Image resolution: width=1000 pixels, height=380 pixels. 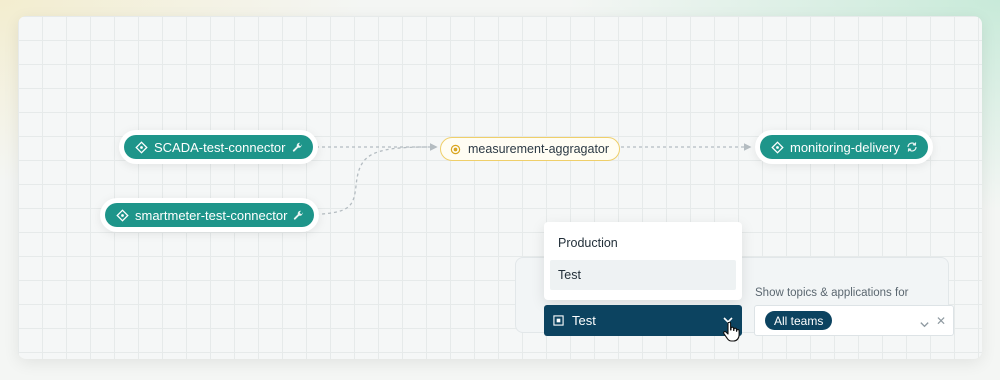 I want to click on option-label: Production, so click(x=588, y=243).